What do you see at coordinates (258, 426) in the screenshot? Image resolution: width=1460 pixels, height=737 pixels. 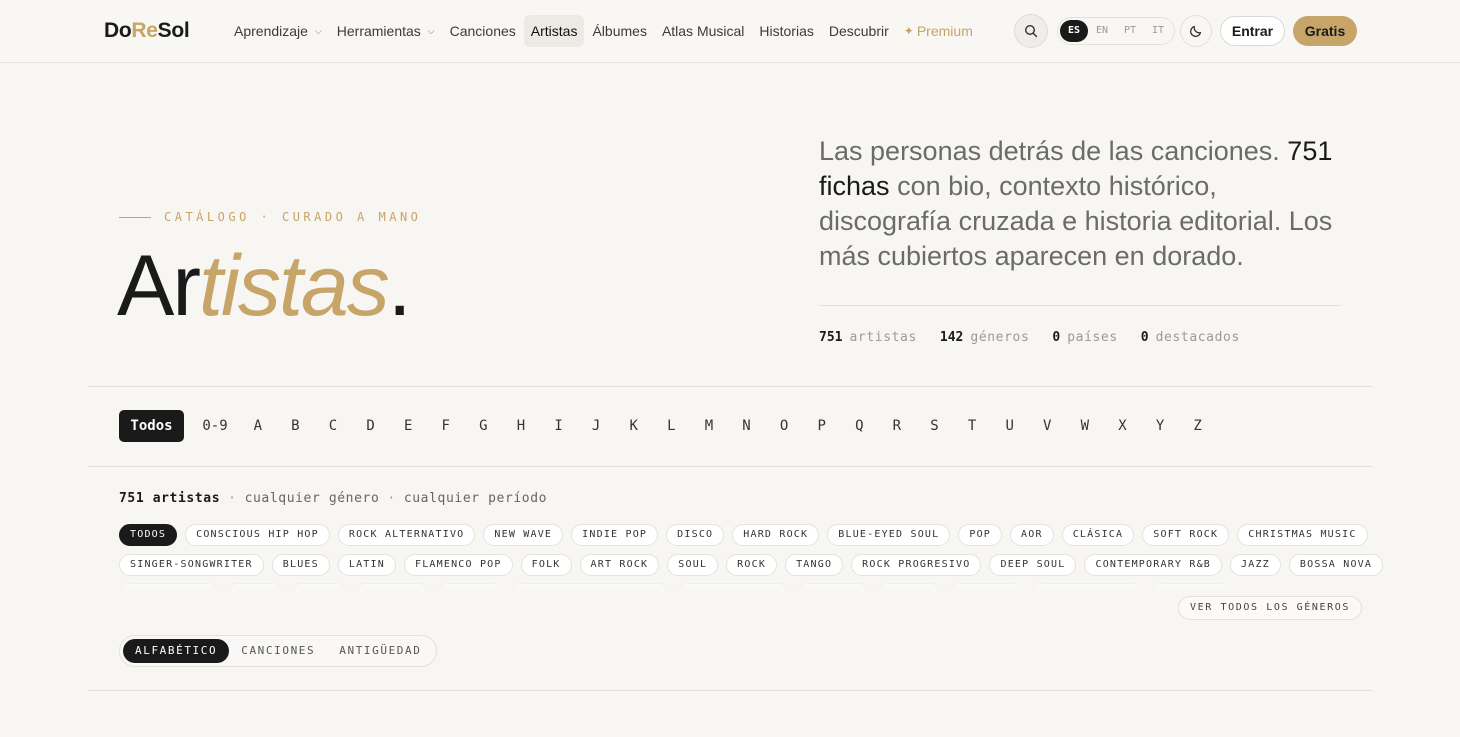 I see `letter-a: A` at bounding box center [258, 426].